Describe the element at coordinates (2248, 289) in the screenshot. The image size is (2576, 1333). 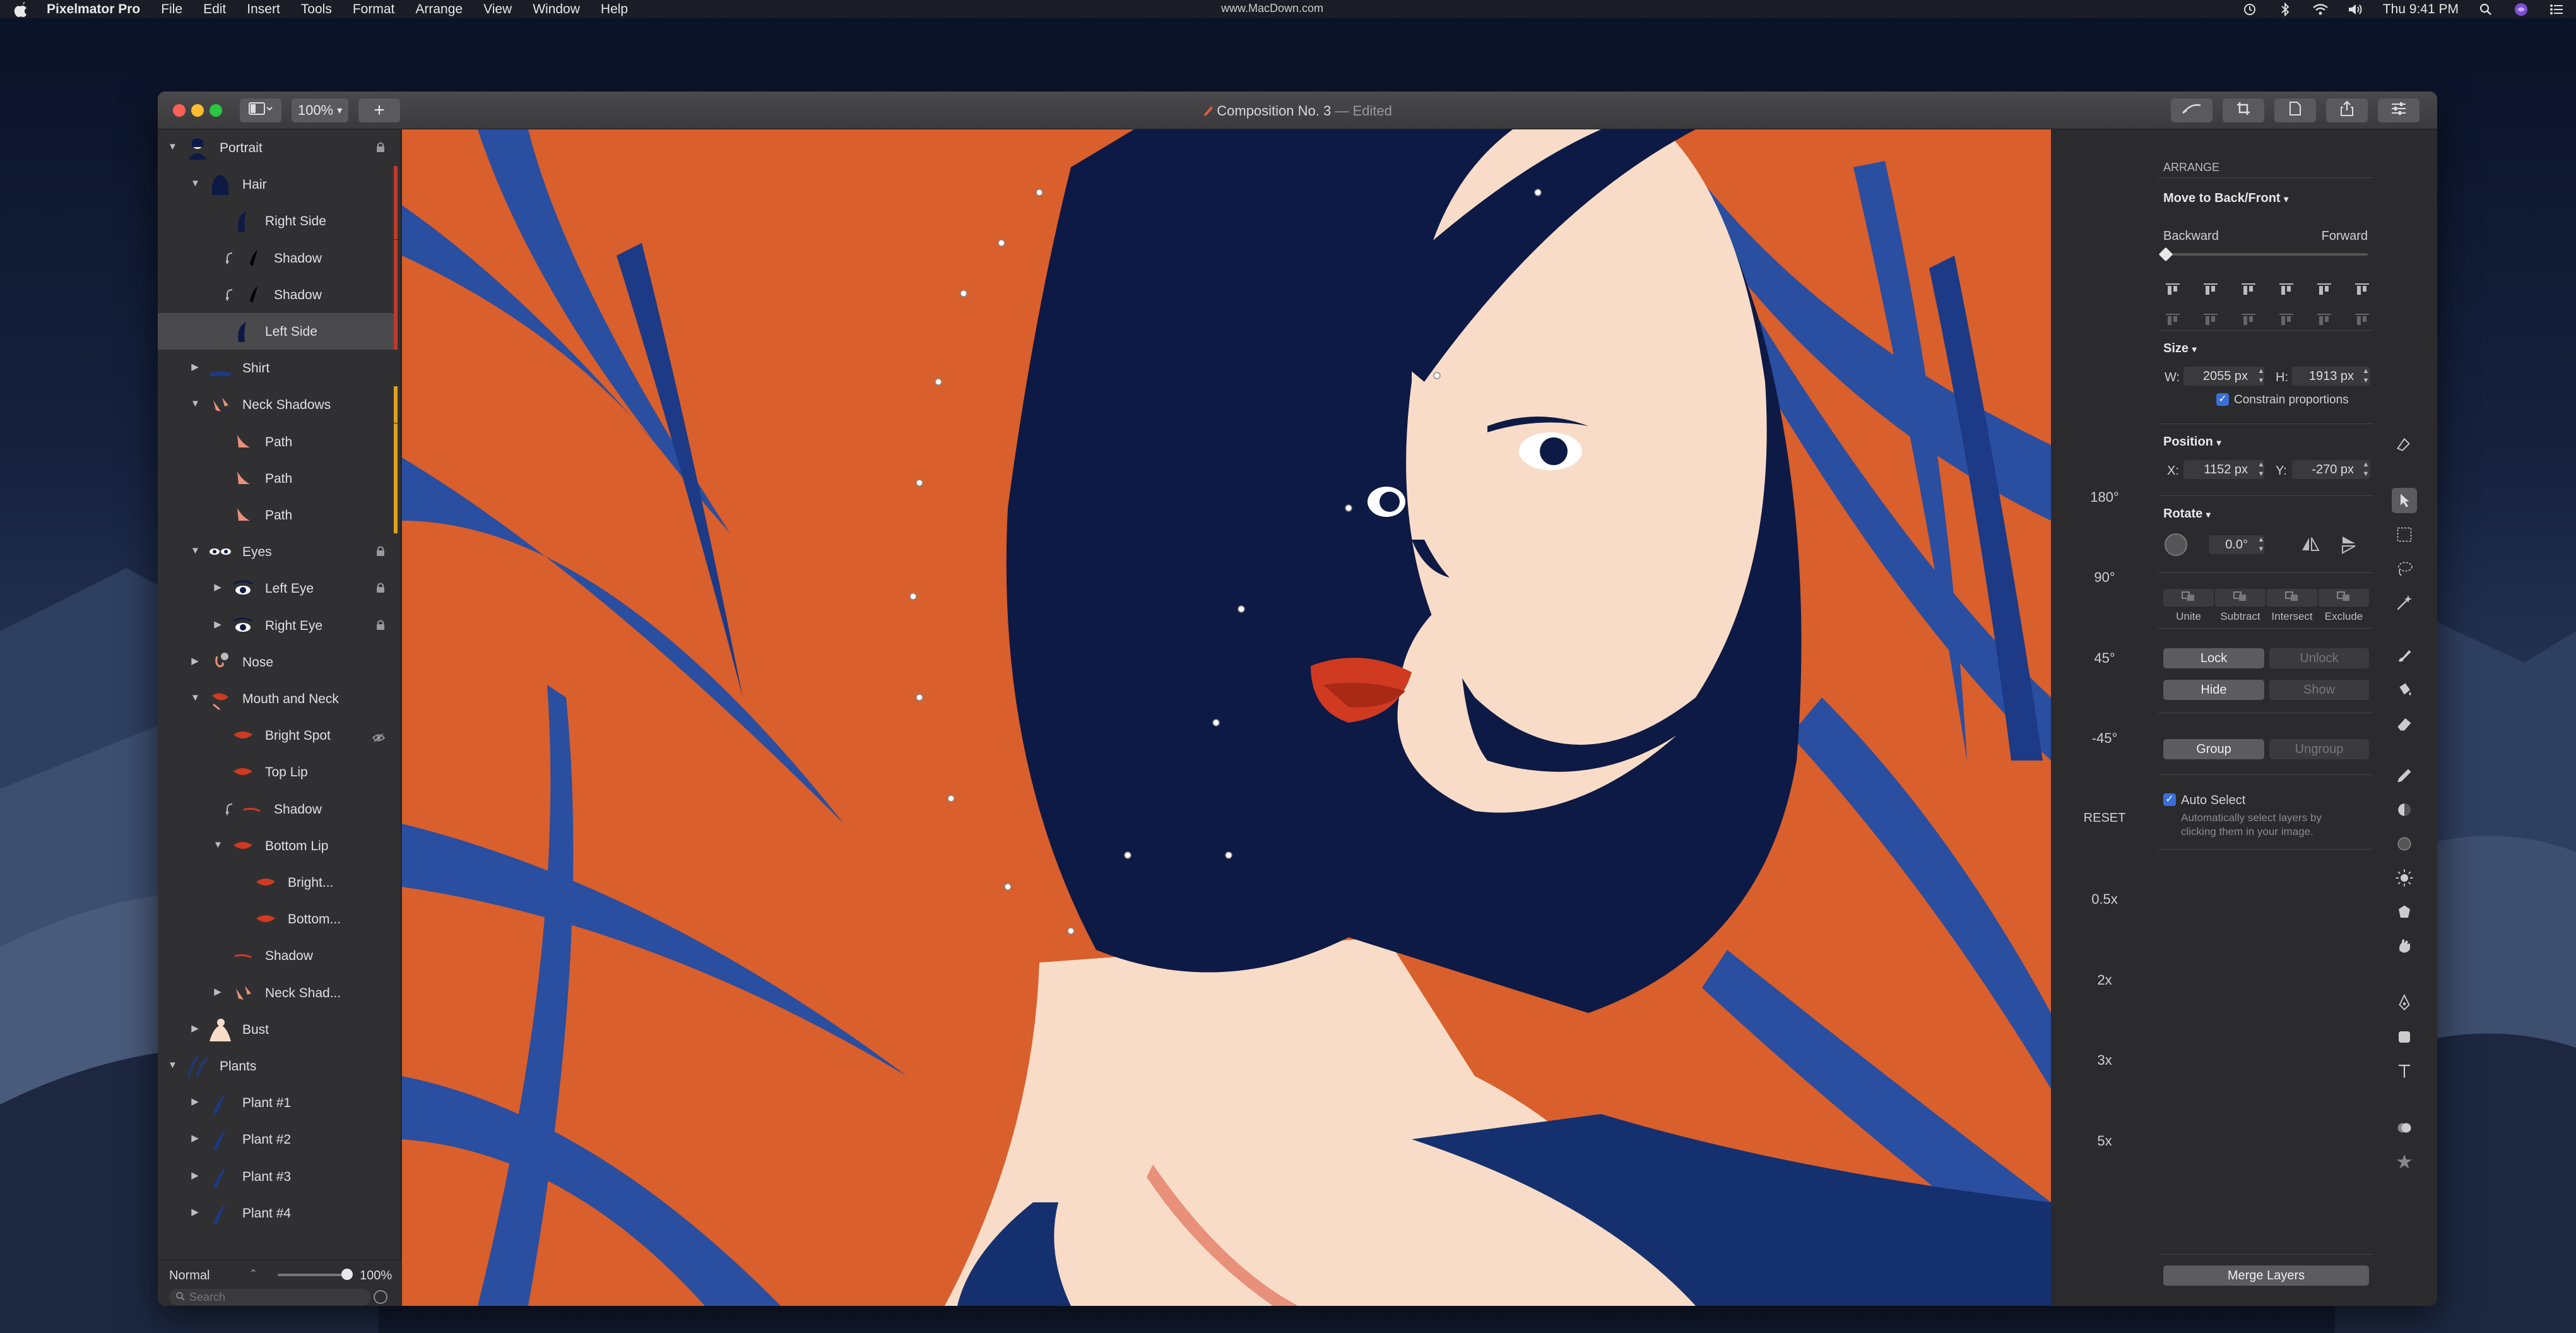
I see `align-bottom-icon` at that location.